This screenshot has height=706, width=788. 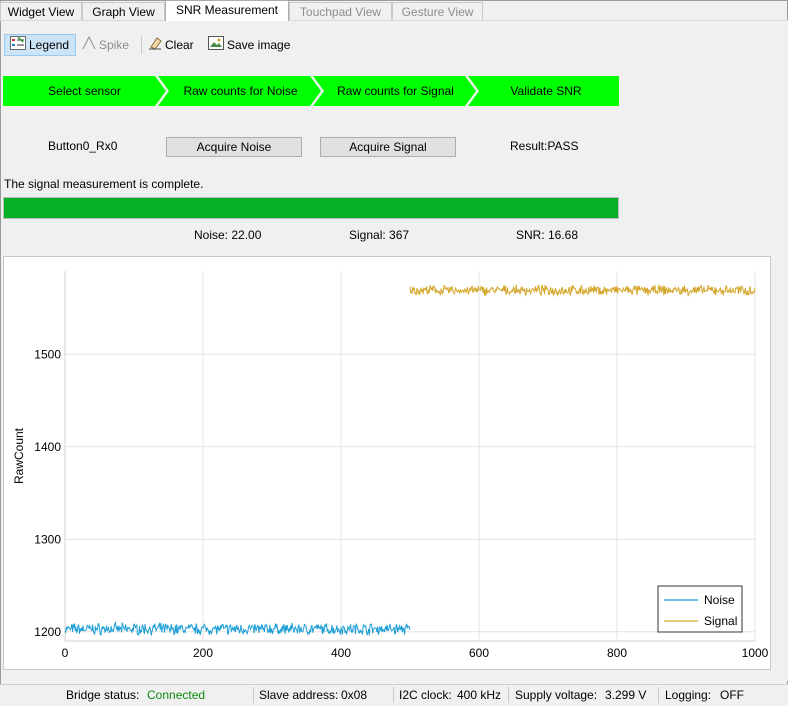 What do you see at coordinates (89, 46) in the screenshot?
I see `spike-icon` at bounding box center [89, 46].